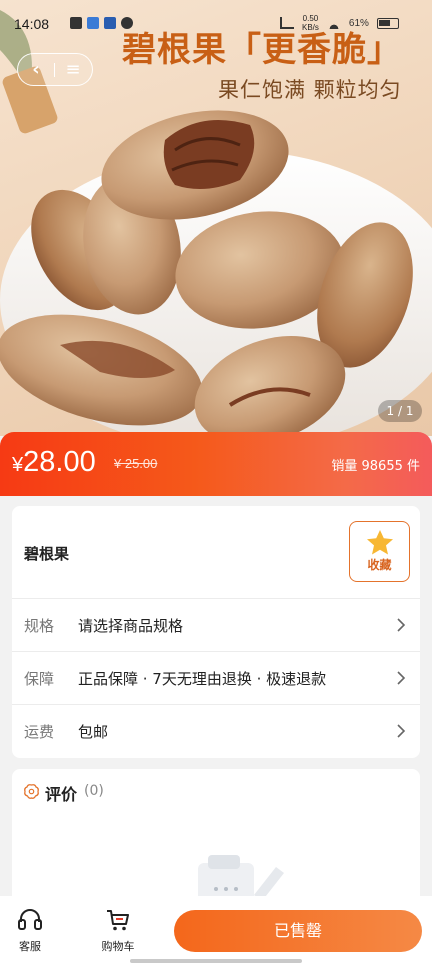 The image size is (432, 964). Describe the element at coordinates (61, 794) in the screenshot. I see `reviews-title: 评价` at that location.